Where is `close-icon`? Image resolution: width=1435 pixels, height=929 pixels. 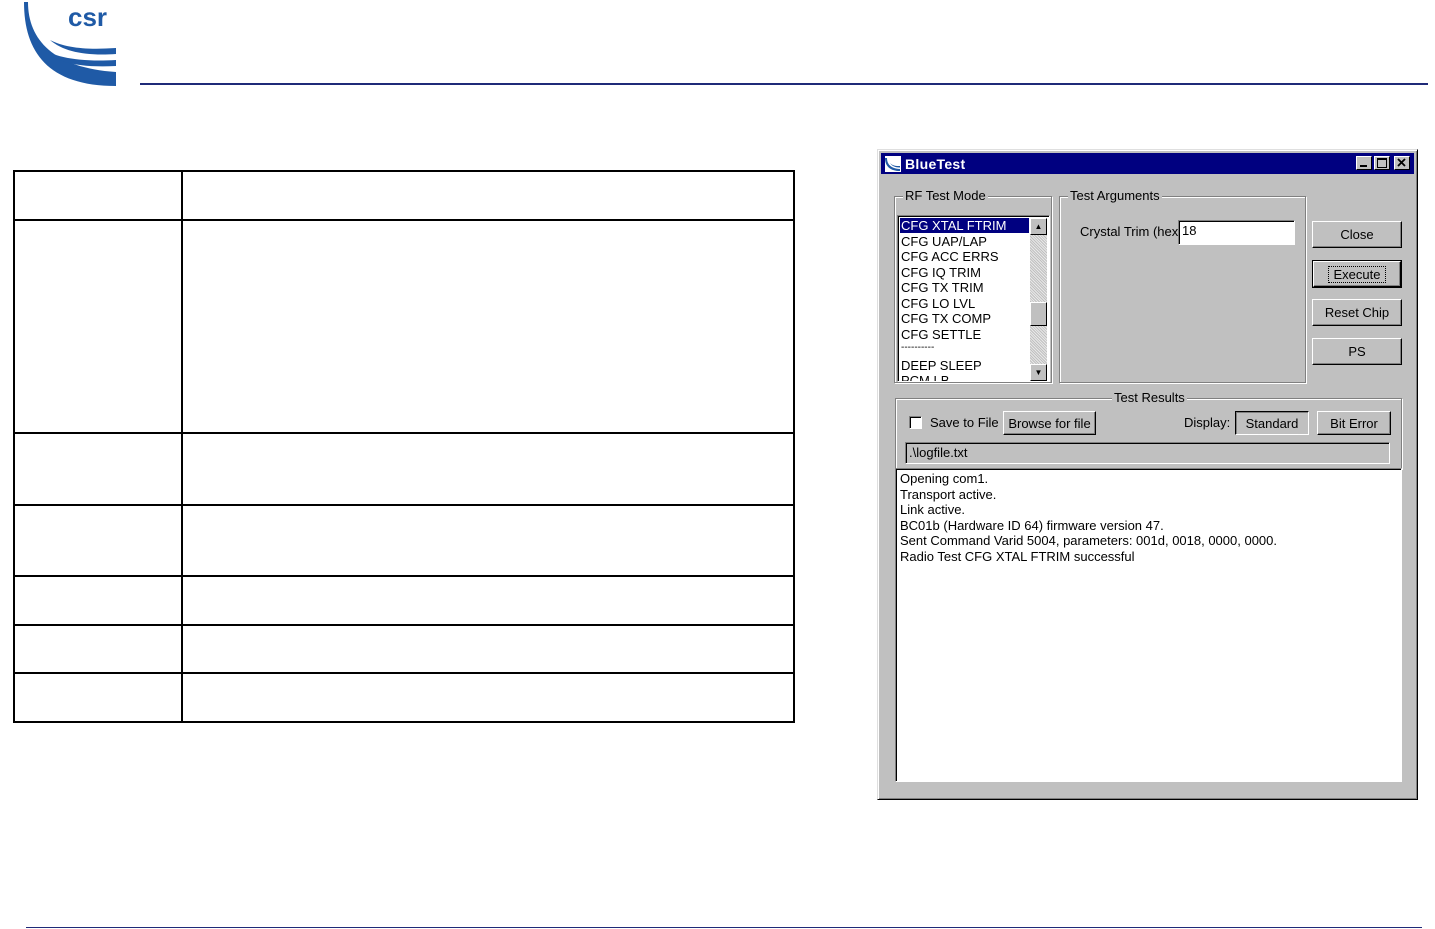
close-icon is located at coordinates (1401, 162).